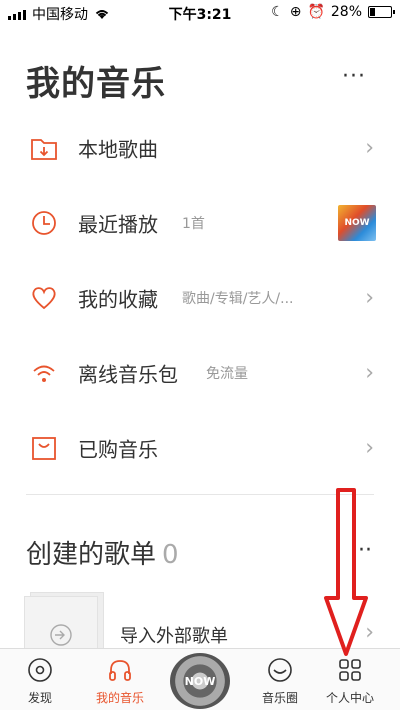 This screenshot has height=710, width=400. I want to click on headphones-icon, so click(120, 670).